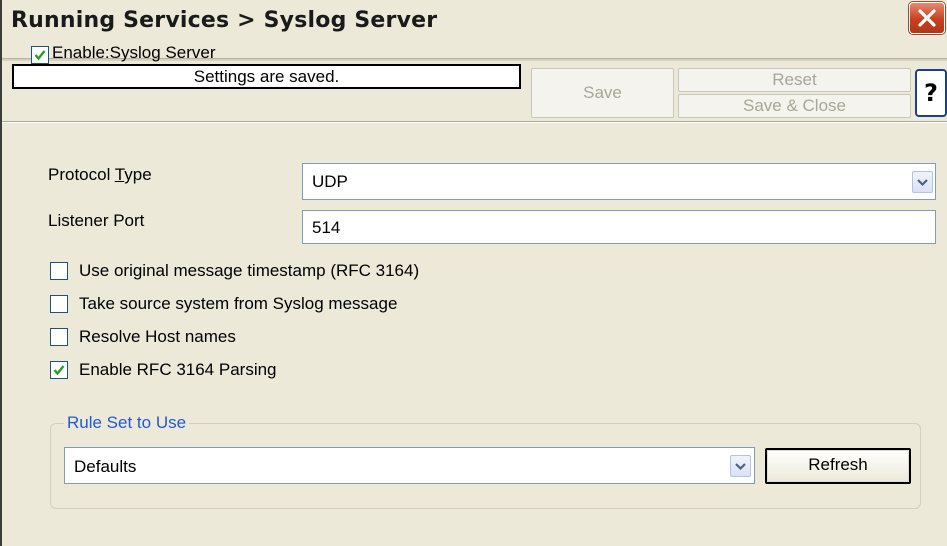 This screenshot has width=947, height=546. I want to click on rfc3164-parsing-checkbox, so click(59, 370).